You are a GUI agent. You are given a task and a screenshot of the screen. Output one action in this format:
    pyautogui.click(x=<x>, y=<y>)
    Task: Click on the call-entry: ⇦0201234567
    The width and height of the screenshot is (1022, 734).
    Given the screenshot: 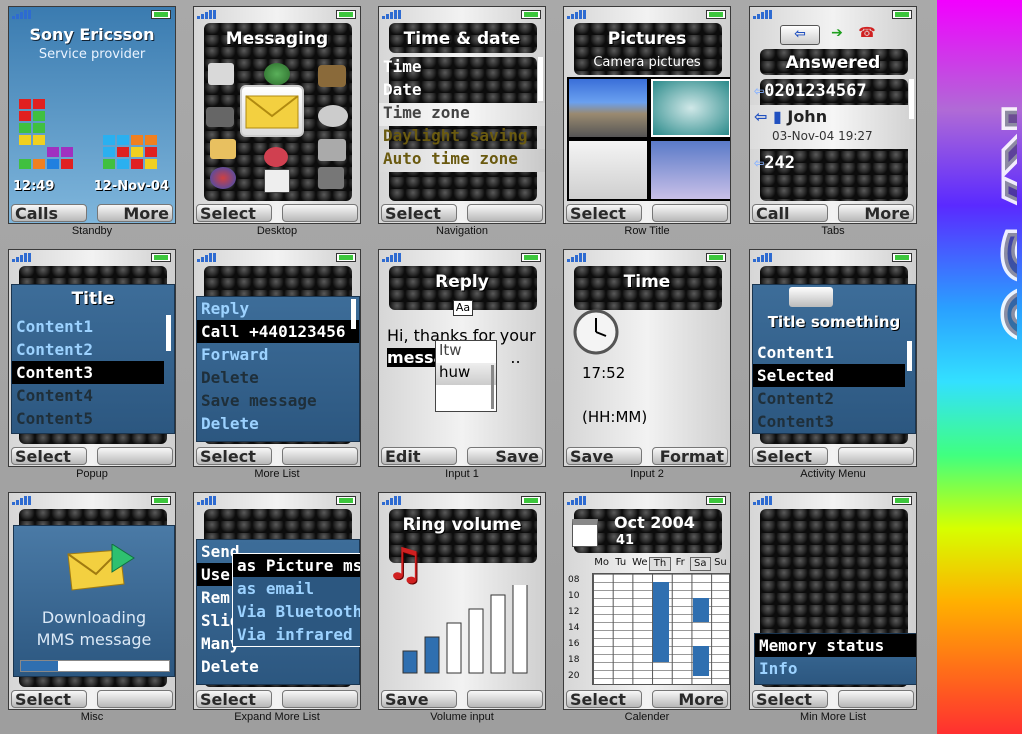 What is the action you would take?
    pyautogui.click(x=810, y=91)
    